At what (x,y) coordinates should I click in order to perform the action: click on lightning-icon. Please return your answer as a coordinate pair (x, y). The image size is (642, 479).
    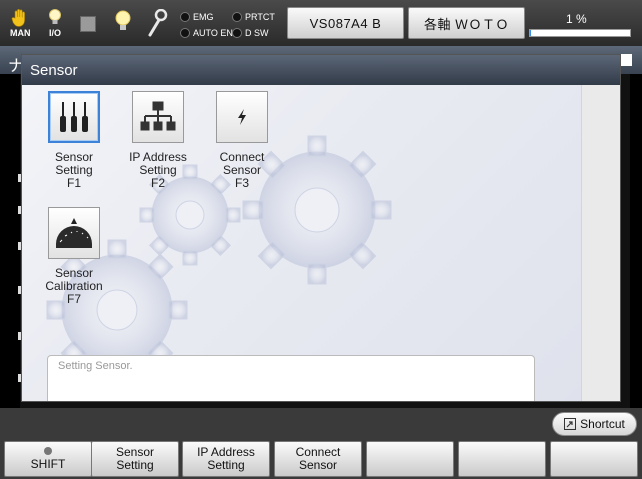
    Looking at the image, I should click on (242, 117).